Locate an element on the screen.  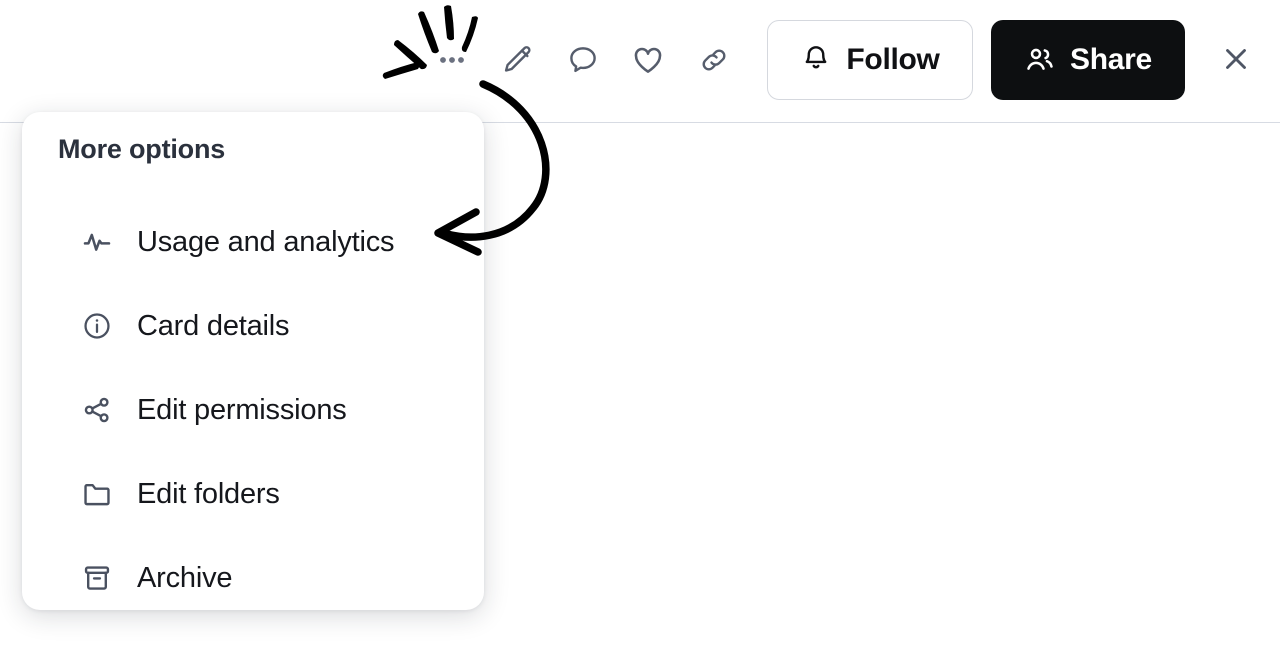
like-button is located at coordinates (648, 60).